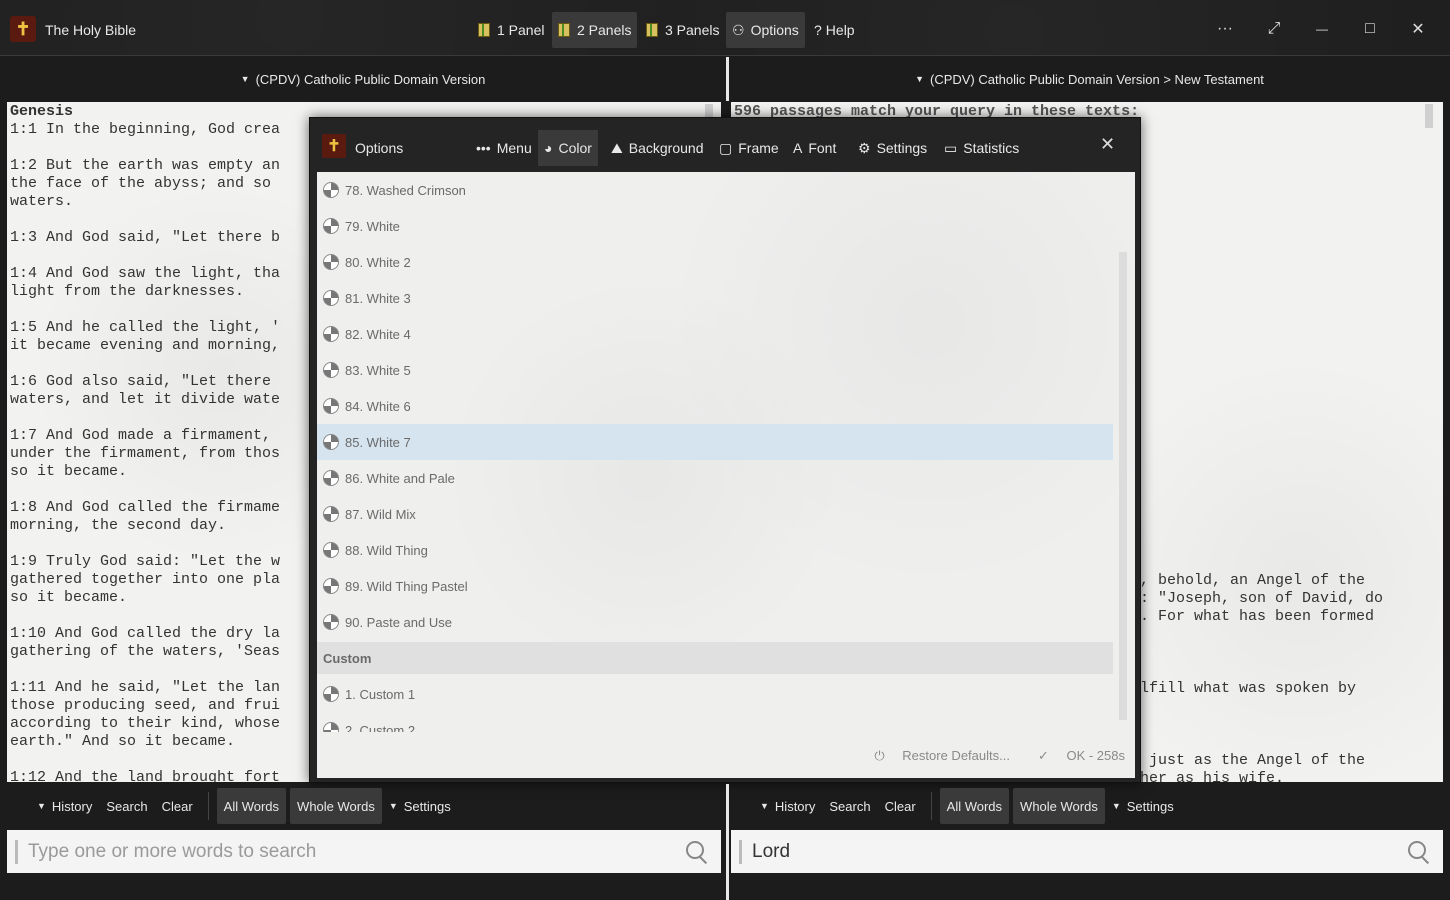 The image size is (1450, 900). I want to click on left-panel-header: ▼ (CPDV) Catholic Public Domain Version, so click(363, 79).